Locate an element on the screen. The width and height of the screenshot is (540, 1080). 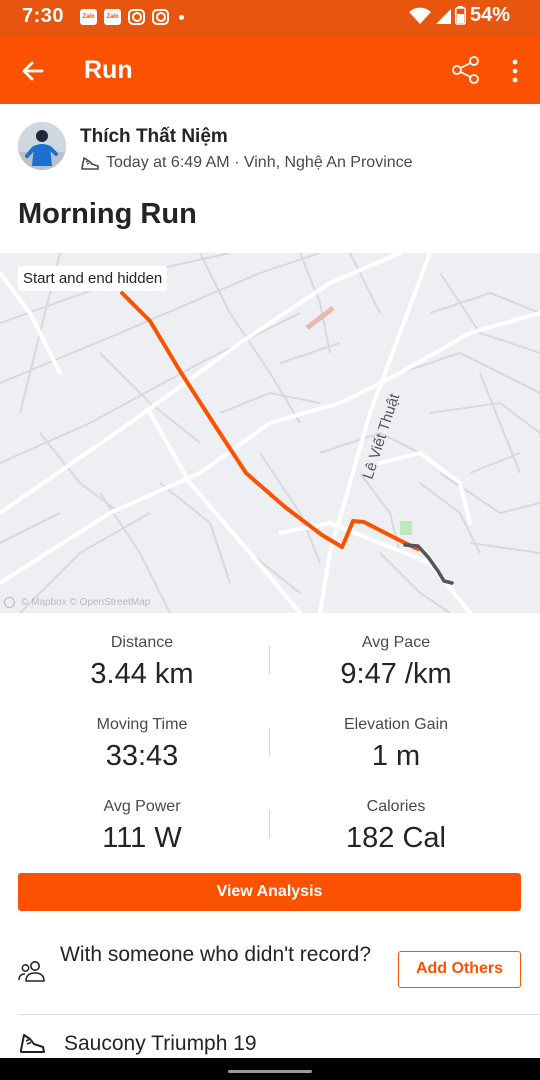
stat-elevation-gain: Elevation Gain 1 m is located at coordinates (396, 744).